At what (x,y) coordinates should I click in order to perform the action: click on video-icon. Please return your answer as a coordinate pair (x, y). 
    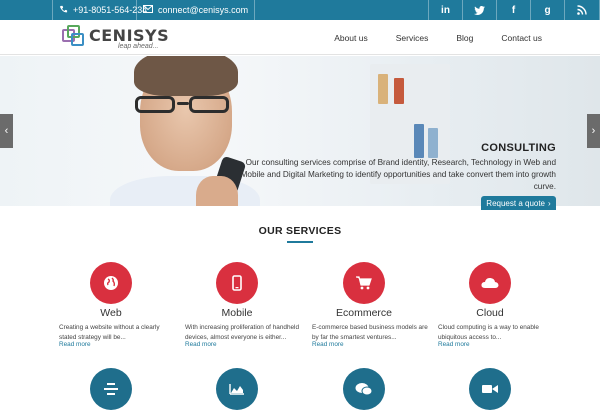
    Looking at the image, I should click on (490, 389).